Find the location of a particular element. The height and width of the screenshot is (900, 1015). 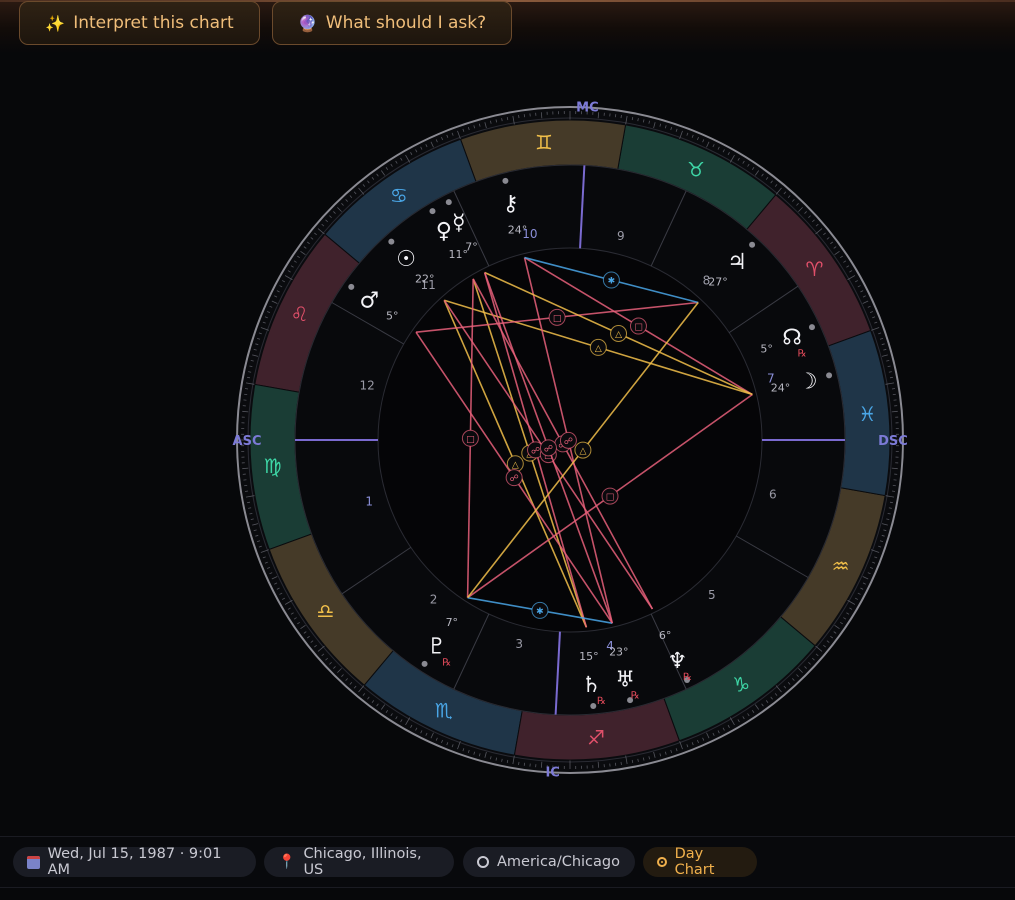

planet-degree: 23° is located at coordinates (619, 651).